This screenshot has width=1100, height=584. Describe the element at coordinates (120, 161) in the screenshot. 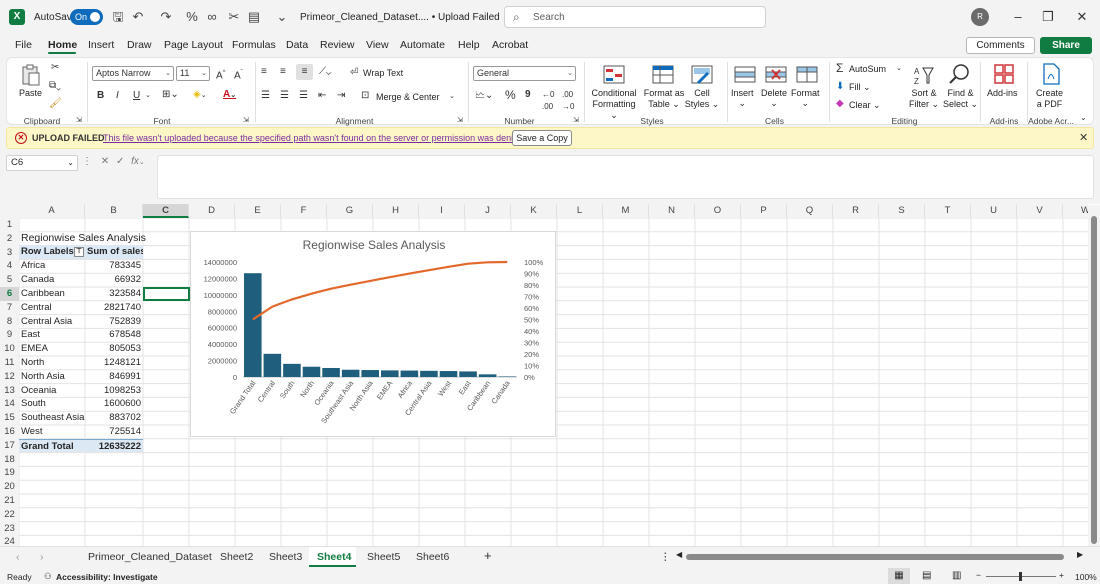

I see `enter-icon: ✓` at that location.